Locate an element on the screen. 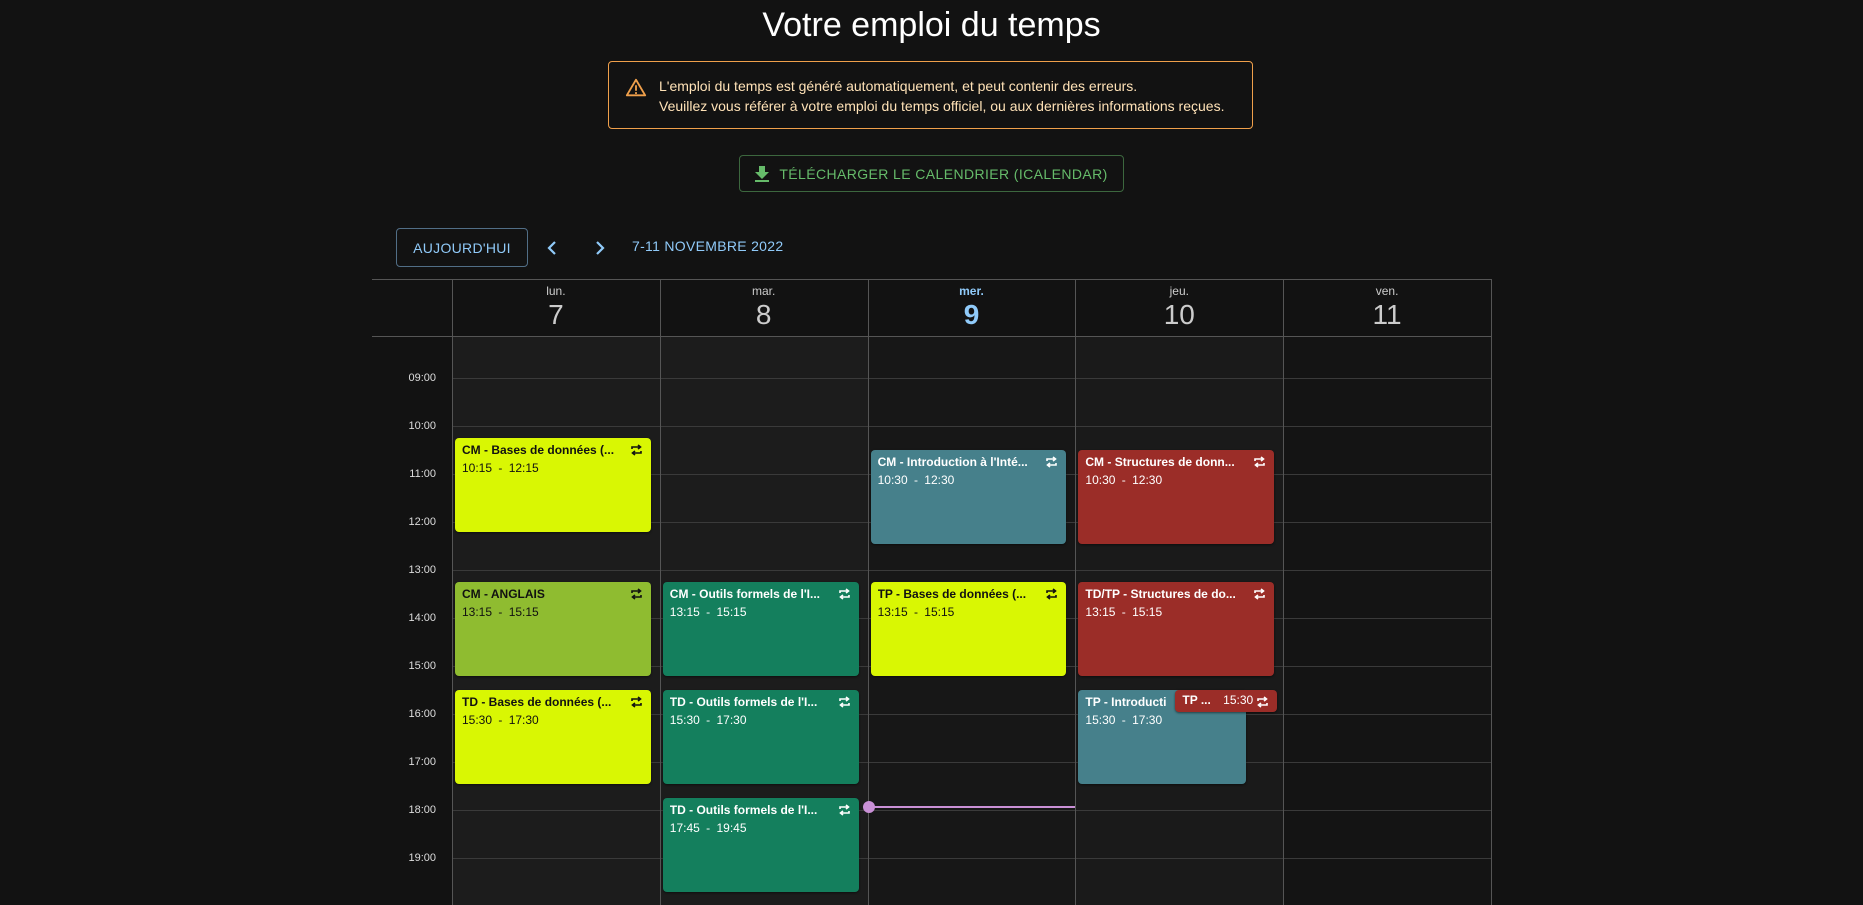 The height and width of the screenshot is (905, 1863). hour-label: 11:00 is located at coordinates (422, 474).